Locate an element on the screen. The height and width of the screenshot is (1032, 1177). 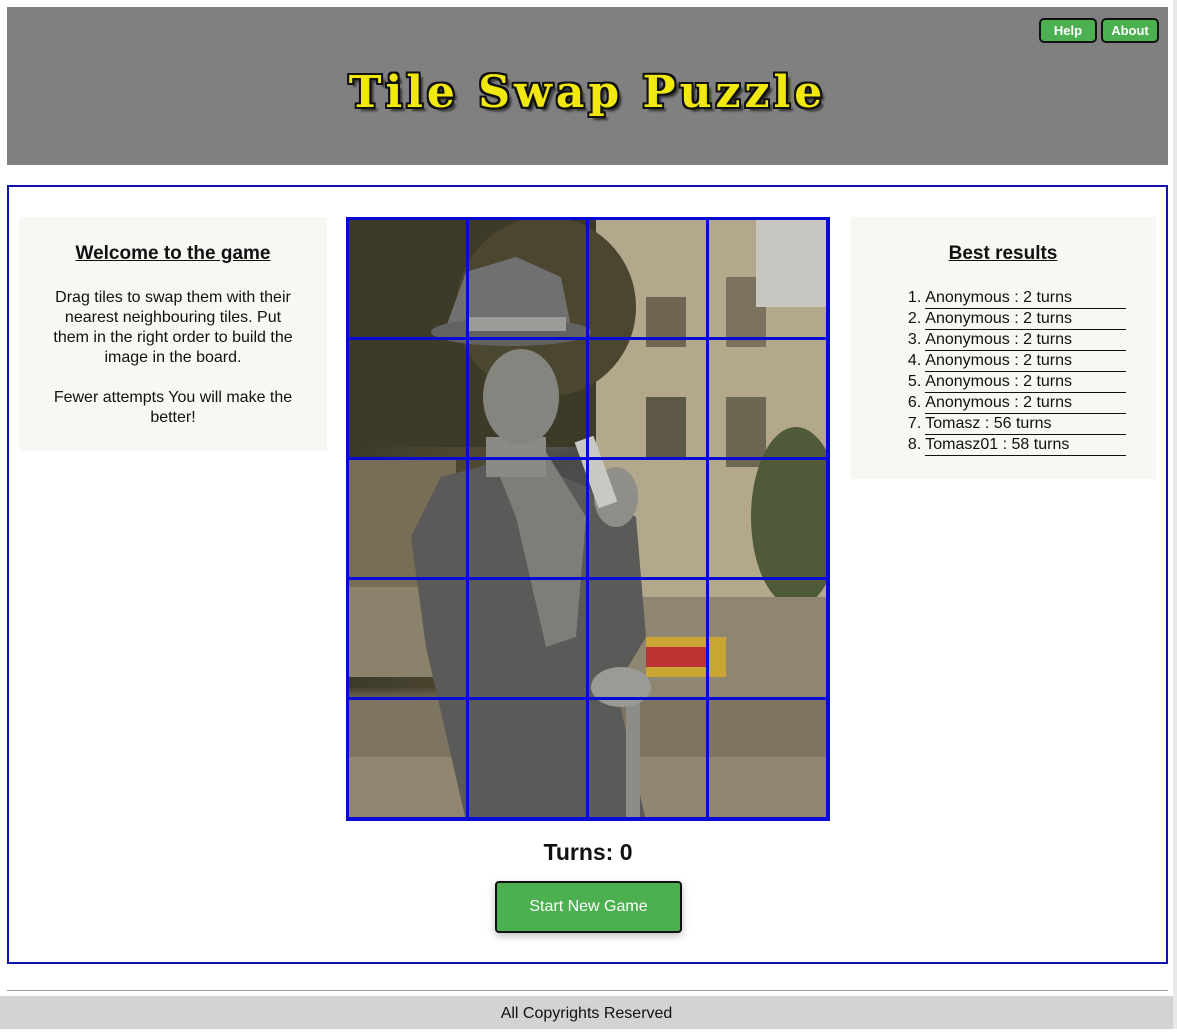
about-button: About is located at coordinates (1130, 30).